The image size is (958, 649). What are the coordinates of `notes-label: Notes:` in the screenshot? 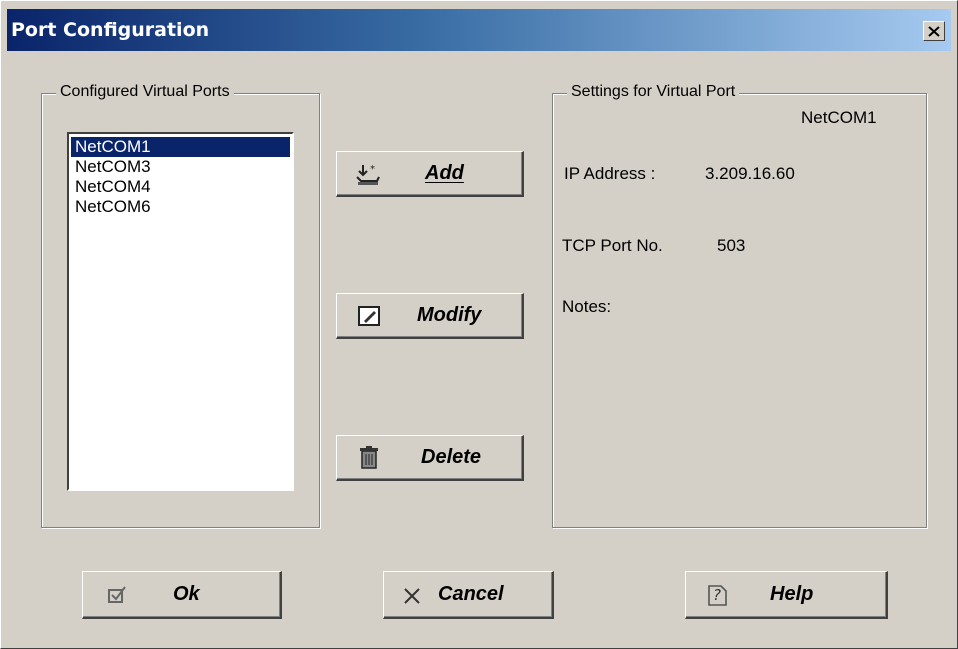 It's located at (587, 306).